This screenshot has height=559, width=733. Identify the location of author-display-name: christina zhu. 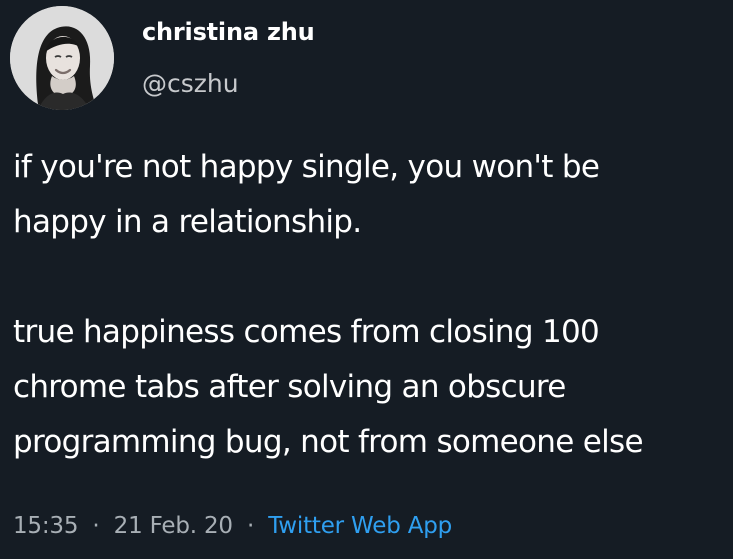
(228, 32).